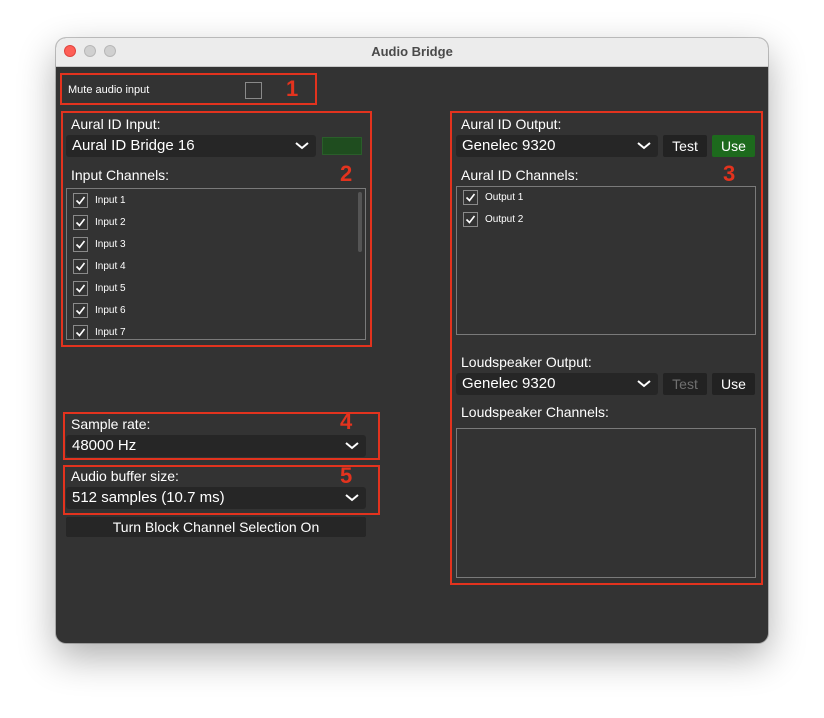 This screenshot has height=718, width=824. I want to click on input-channels-label: Input Channels:, so click(120, 175).